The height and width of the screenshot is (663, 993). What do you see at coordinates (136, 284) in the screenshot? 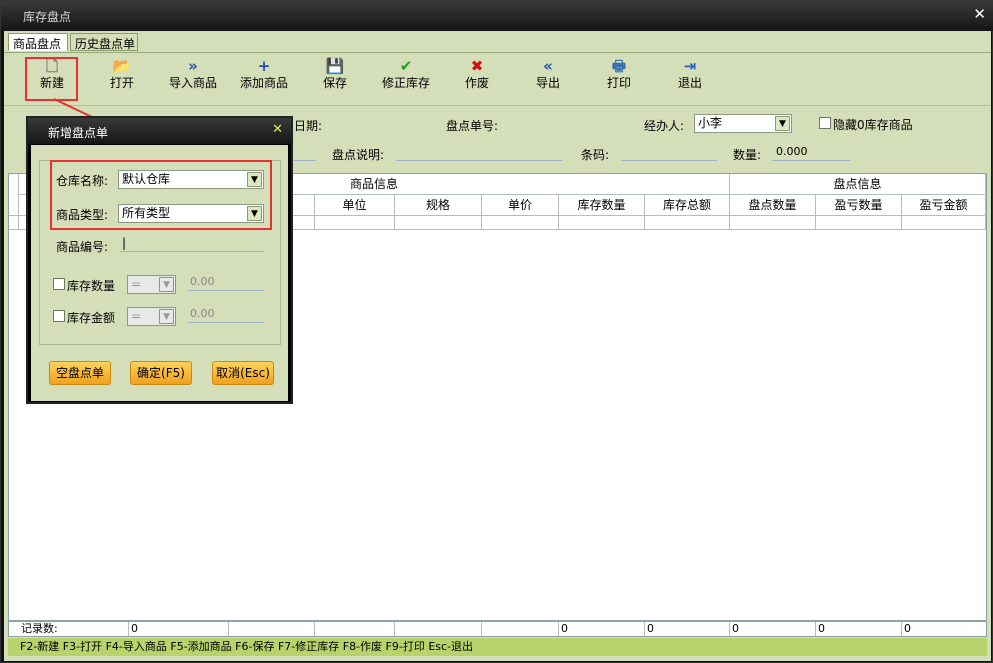
I see `stock-qty-op-value: =` at bounding box center [136, 284].